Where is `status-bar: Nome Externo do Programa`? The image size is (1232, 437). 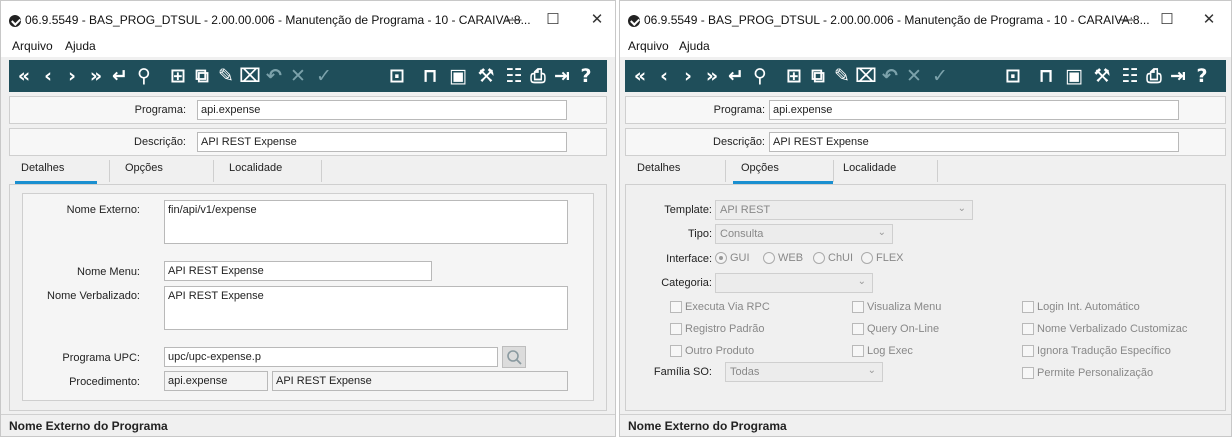 status-bar: Nome Externo do Programa is located at coordinates (925, 425).